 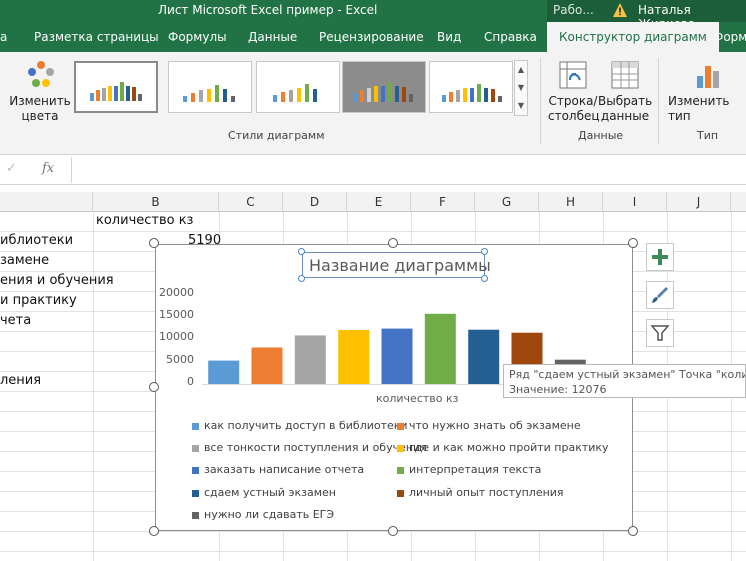 What do you see at coordinates (3, 37) in the screenshot?
I see `tab-insert: а` at bounding box center [3, 37].